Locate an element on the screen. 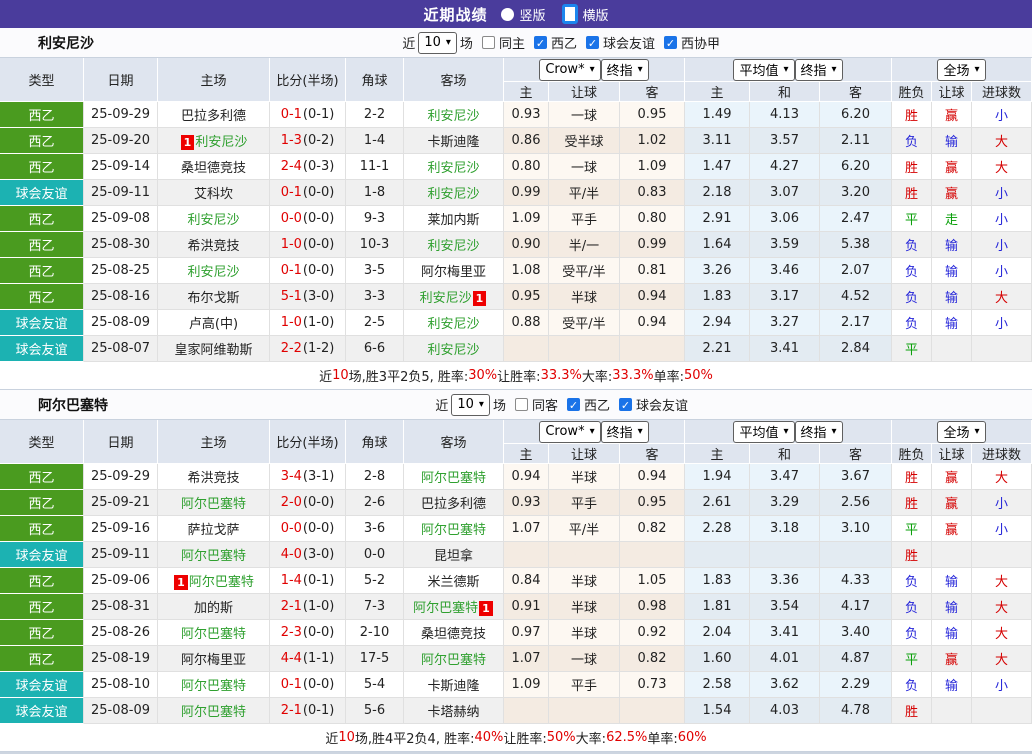 This screenshot has height=754, width=1032. corner-cell: 3-3 is located at coordinates (375, 297).